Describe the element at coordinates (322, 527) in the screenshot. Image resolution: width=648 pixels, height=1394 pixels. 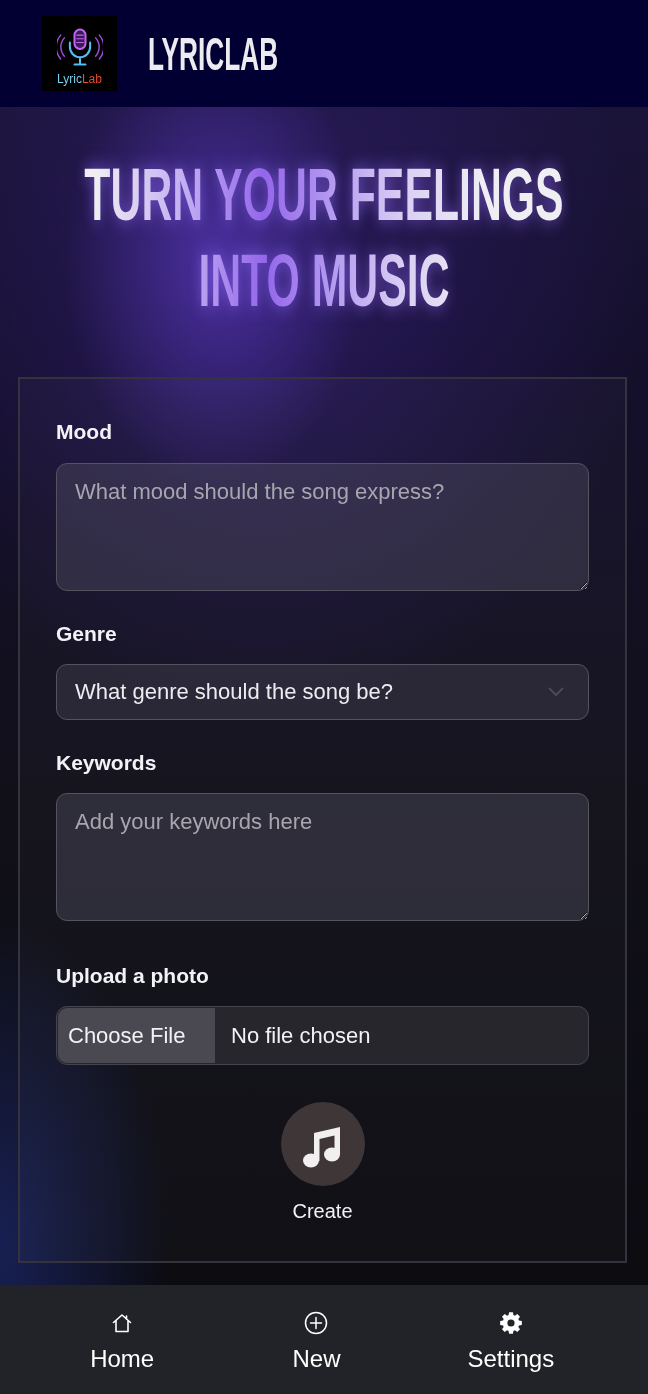
I see `text-area-field: What mood should the song express?` at that location.